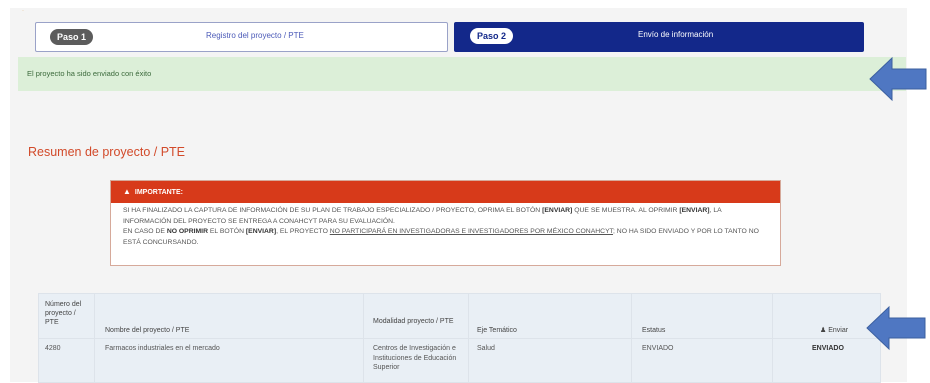  I want to click on cell-numero: 4280, so click(53, 348).